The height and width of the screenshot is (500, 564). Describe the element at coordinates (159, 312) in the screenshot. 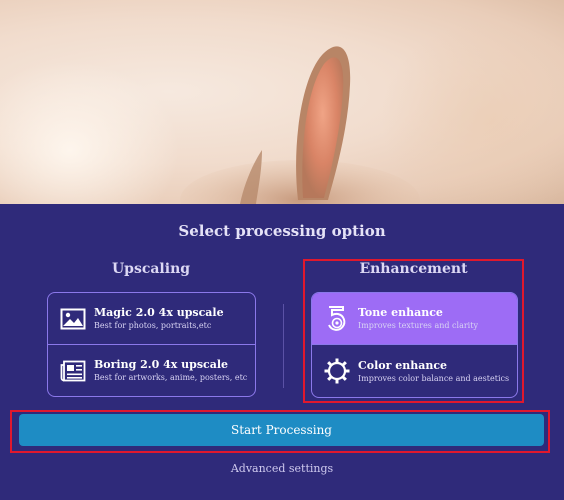

I see `option-name: Magic 2.0 4x upscale` at that location.